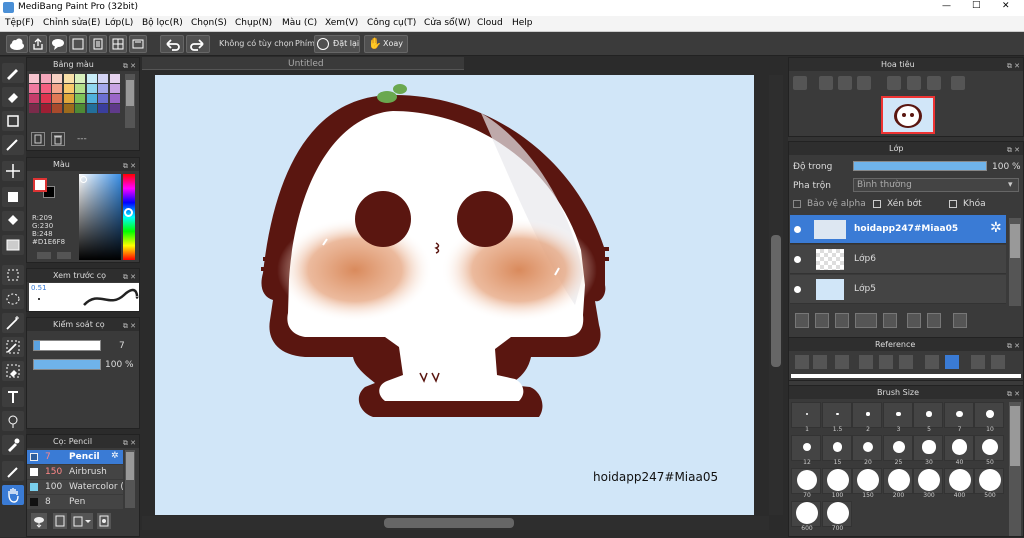 The height and width of the screenshot is (538, 1024). I want to click on swatch-scroll-thumb, so click(130, 93).